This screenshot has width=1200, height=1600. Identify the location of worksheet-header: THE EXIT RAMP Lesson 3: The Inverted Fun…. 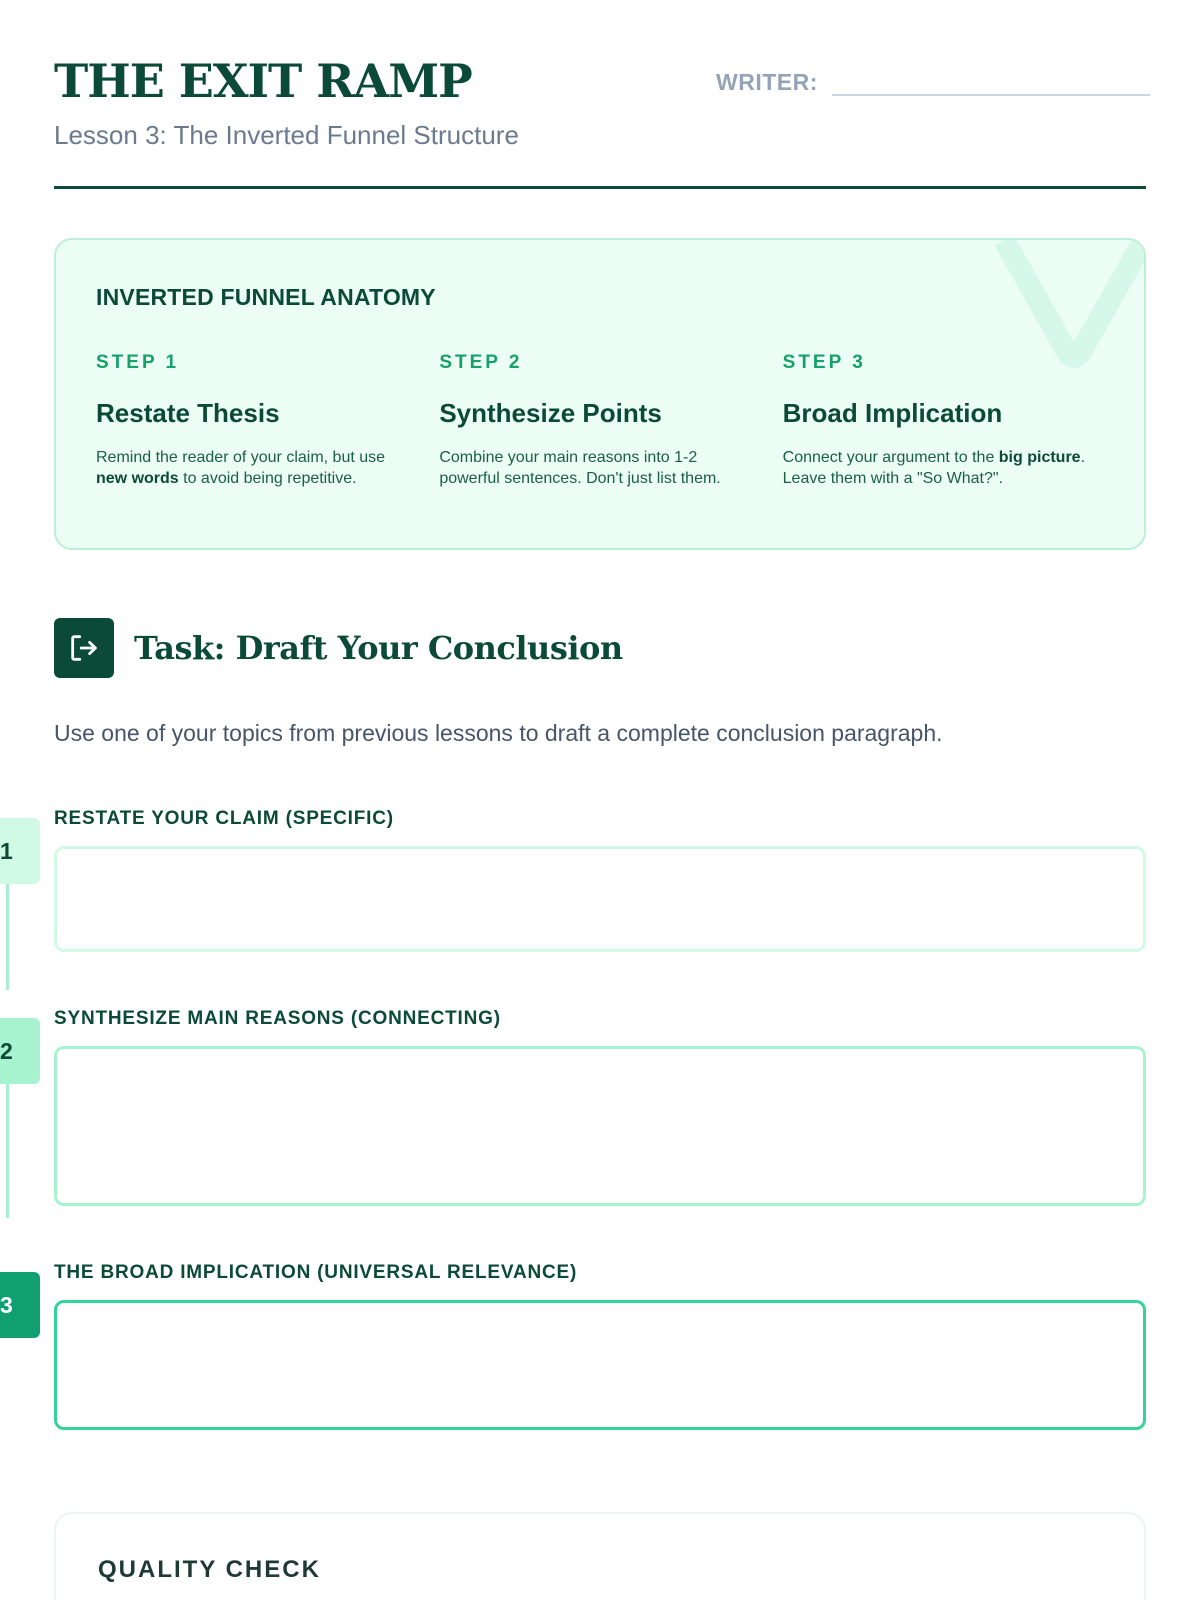
(602, 94).